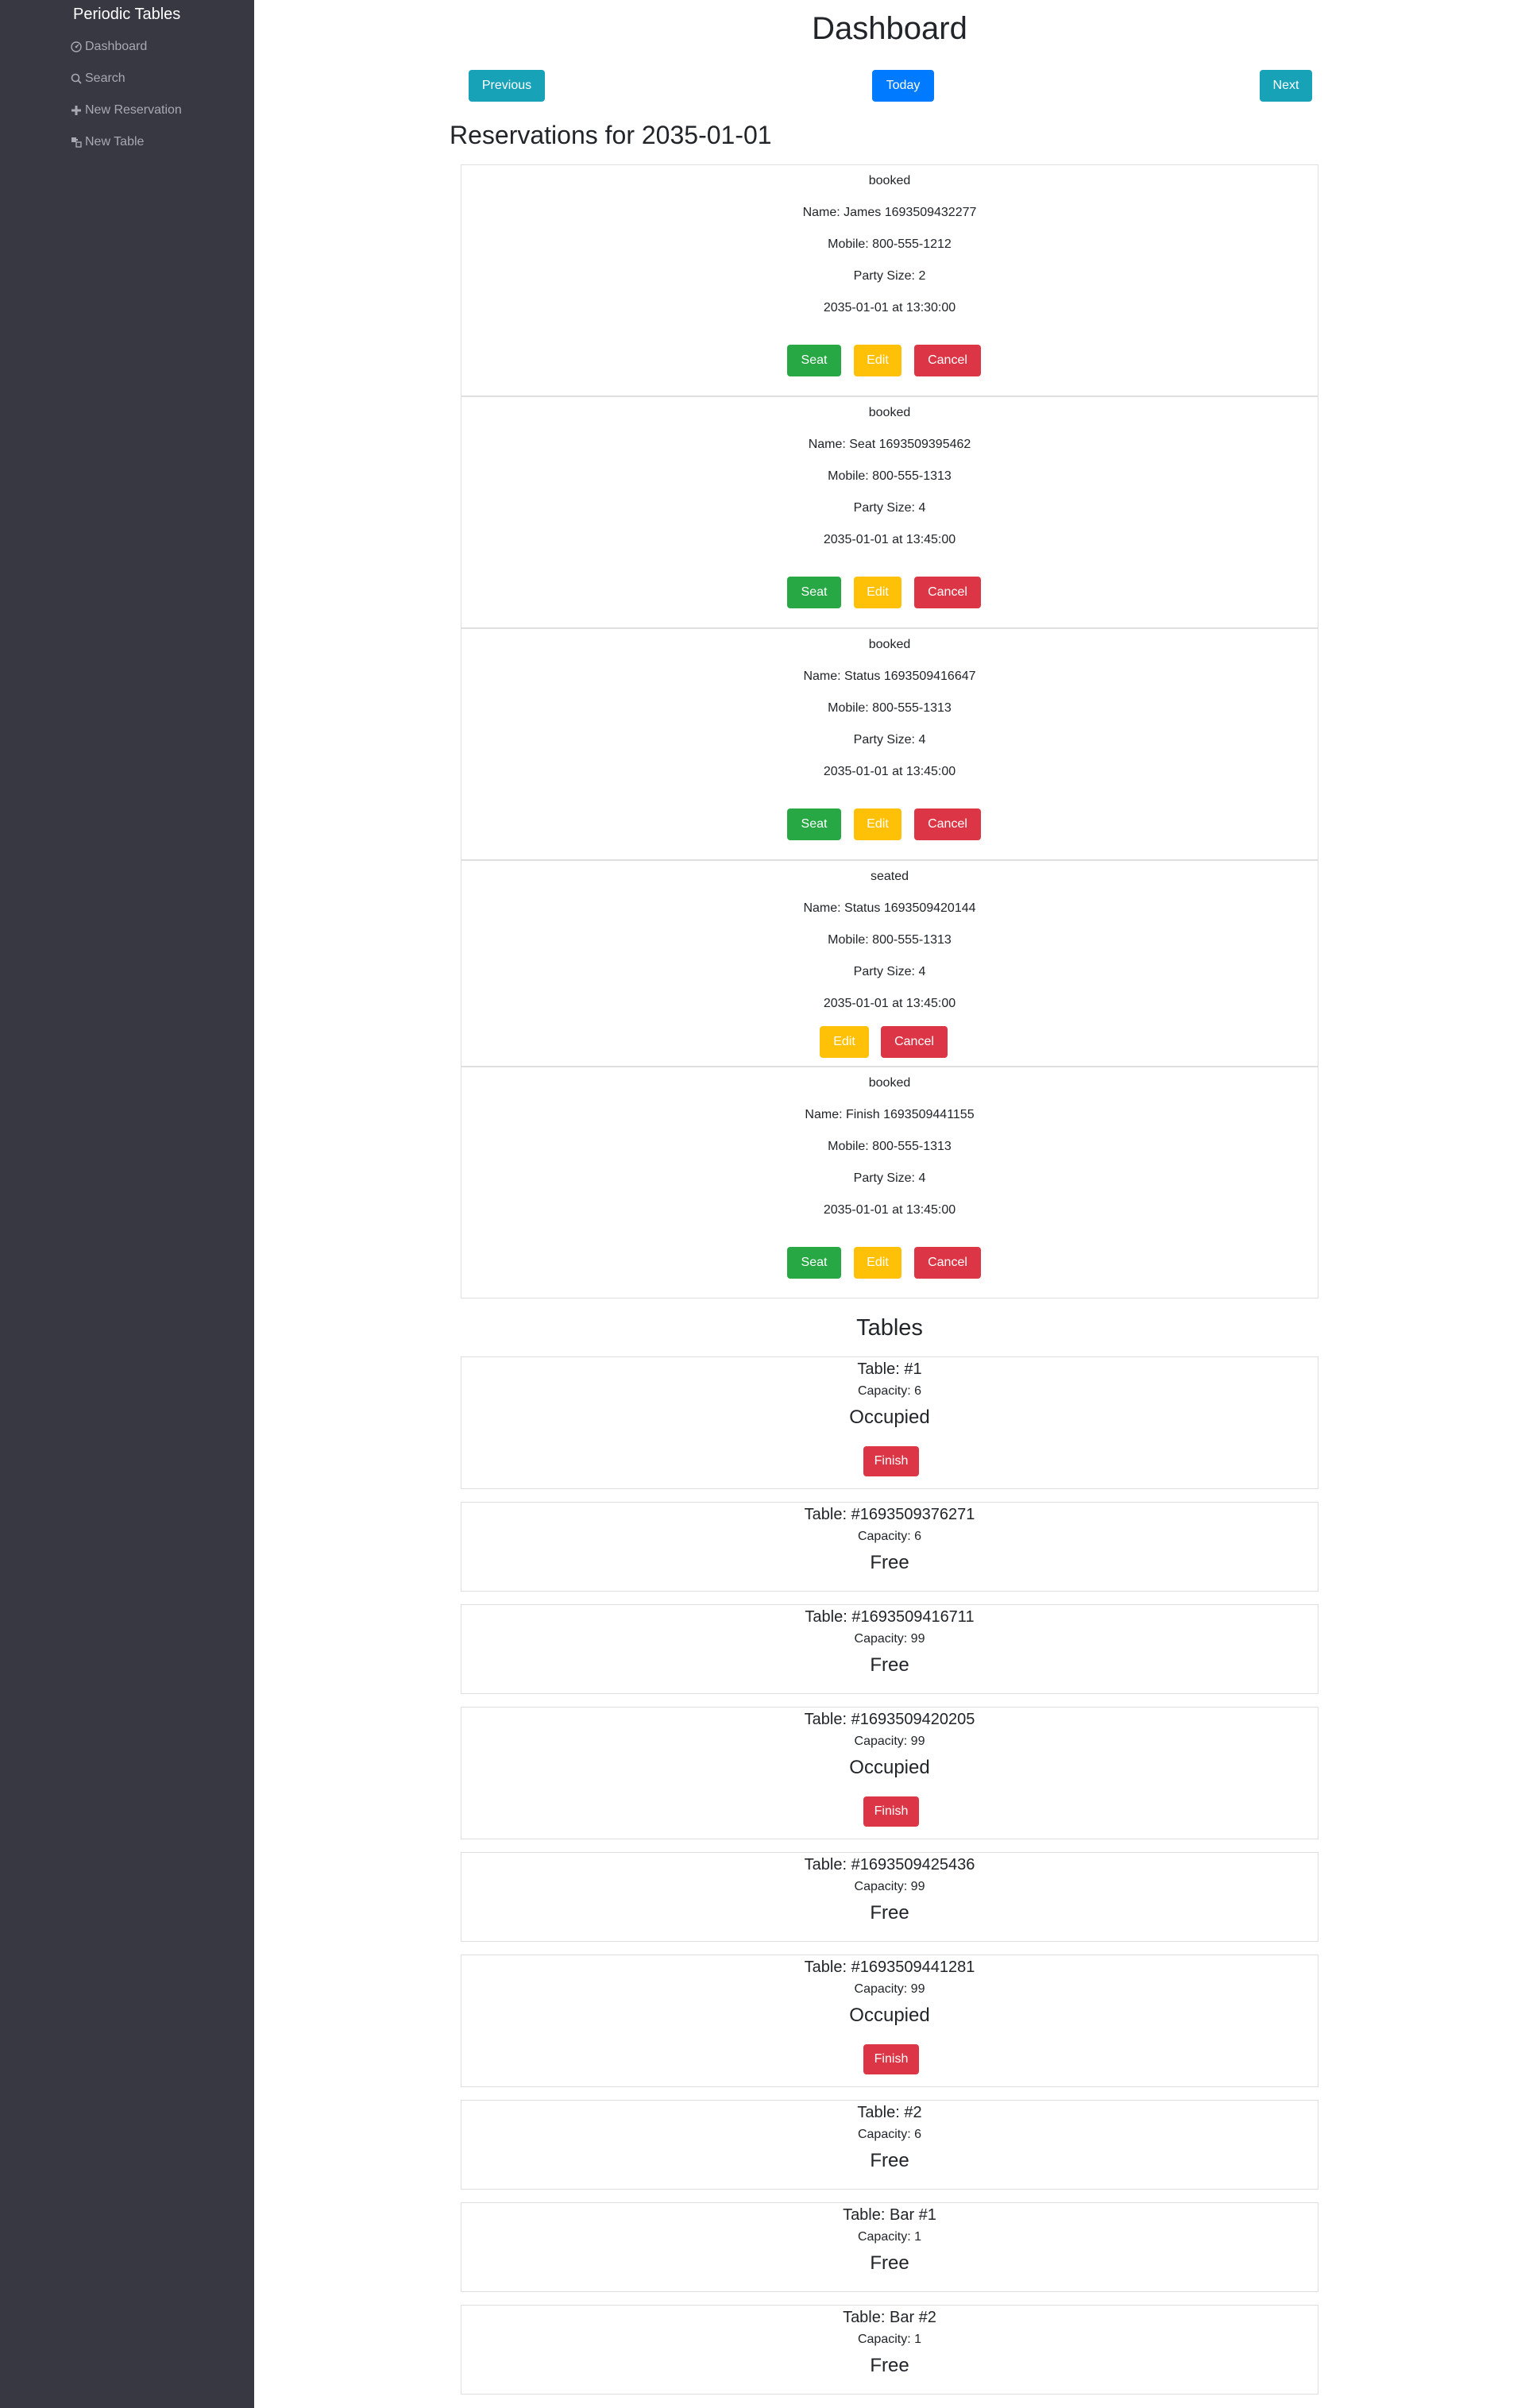  I want to click on sidebar-item-new-reservation: New Reservation, so click(127, 110).